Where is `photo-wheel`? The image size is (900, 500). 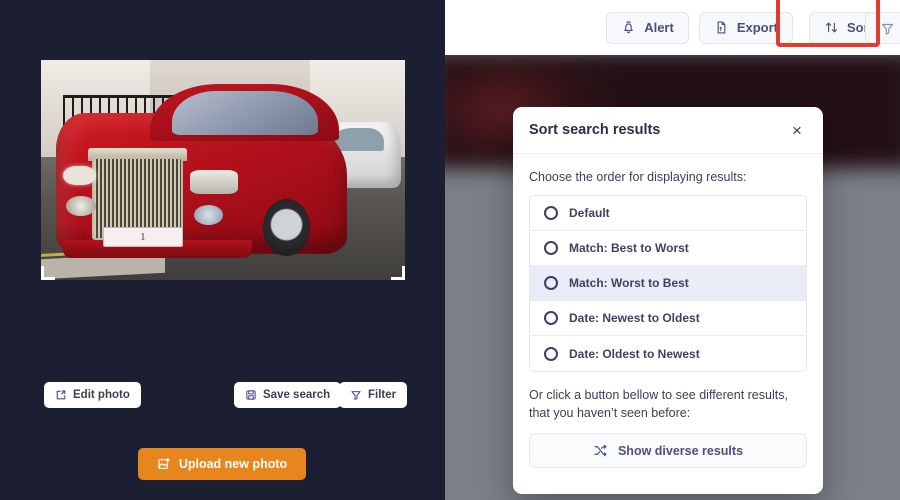 photo-wheel is located at coordinates (287, 227).